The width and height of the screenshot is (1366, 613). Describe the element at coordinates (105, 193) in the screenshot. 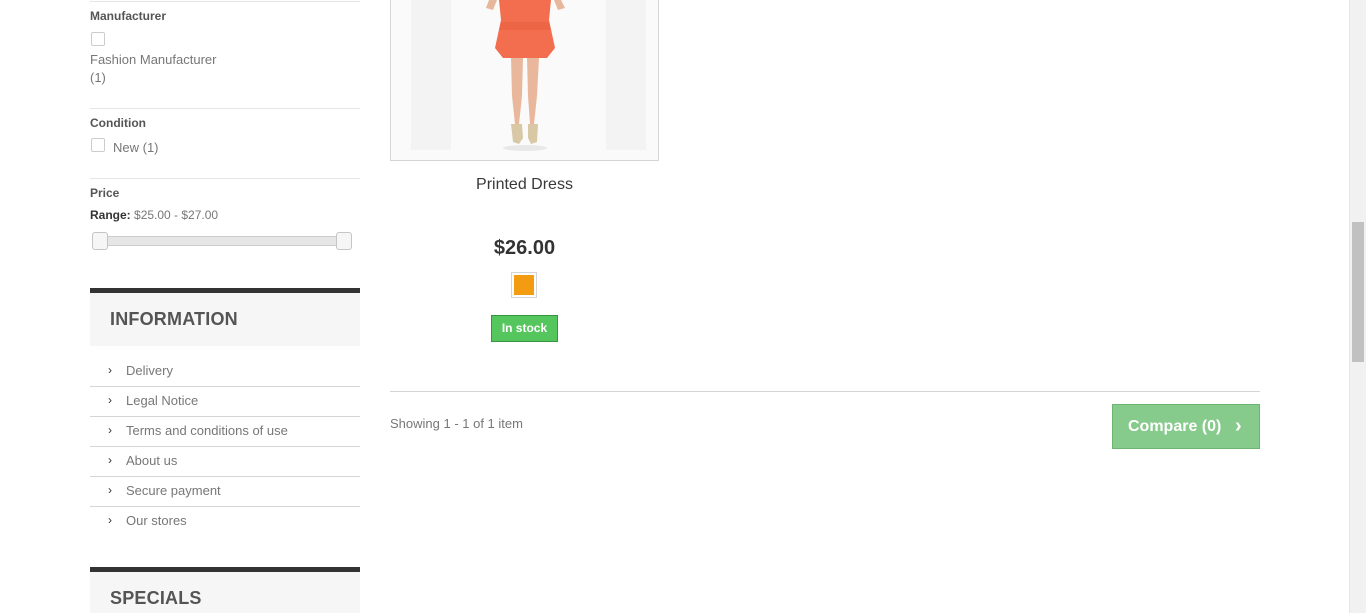

I see `price-filter-title: Price` at that location.